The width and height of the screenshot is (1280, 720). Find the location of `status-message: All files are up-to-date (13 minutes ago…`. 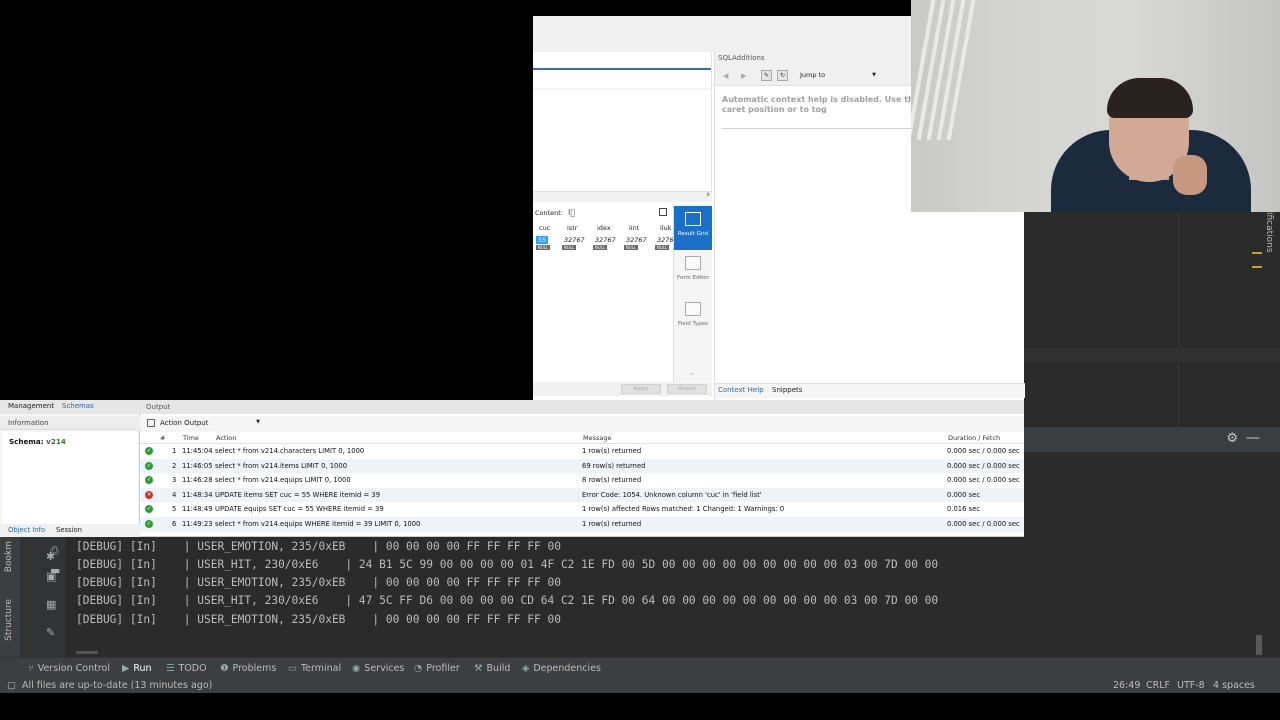

status-message: All files are up-to-date (13 minutes ago… is located at coordinates (117, 685).